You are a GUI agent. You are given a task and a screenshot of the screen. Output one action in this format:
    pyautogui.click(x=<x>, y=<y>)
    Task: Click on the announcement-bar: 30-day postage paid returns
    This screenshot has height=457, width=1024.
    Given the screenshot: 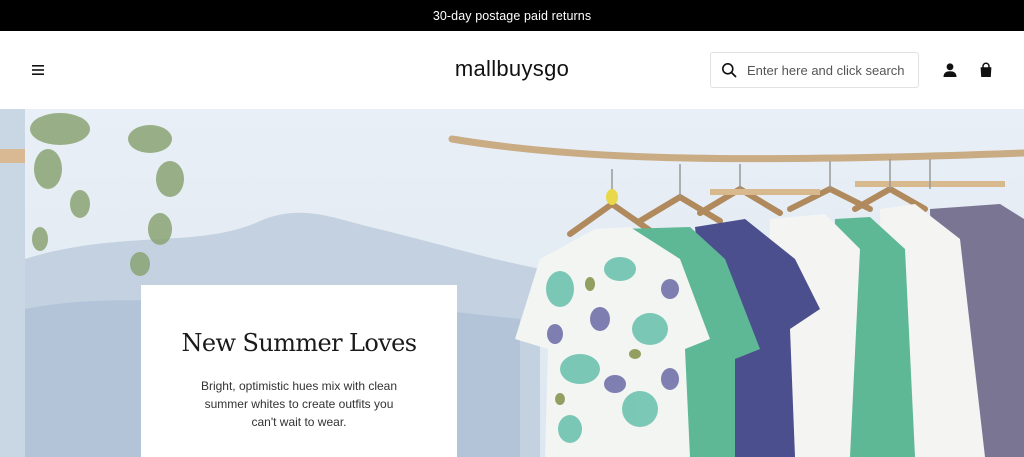 What is the action you would take?
    pyautogui.click(x=512, y=15)
    